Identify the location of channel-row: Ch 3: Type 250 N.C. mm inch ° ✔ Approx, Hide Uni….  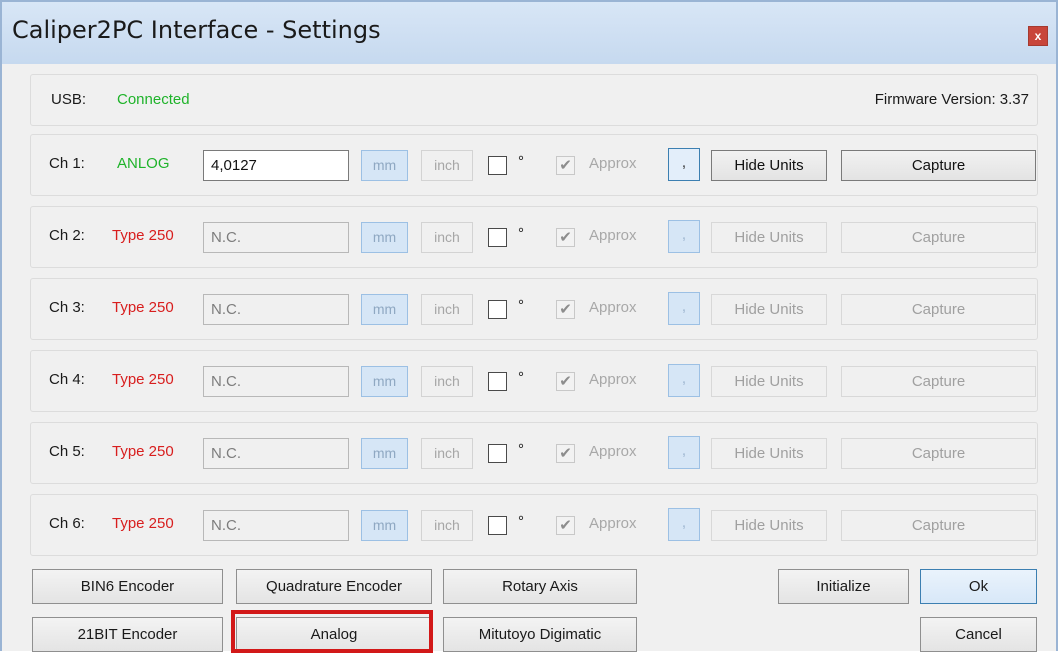
(534, 309).